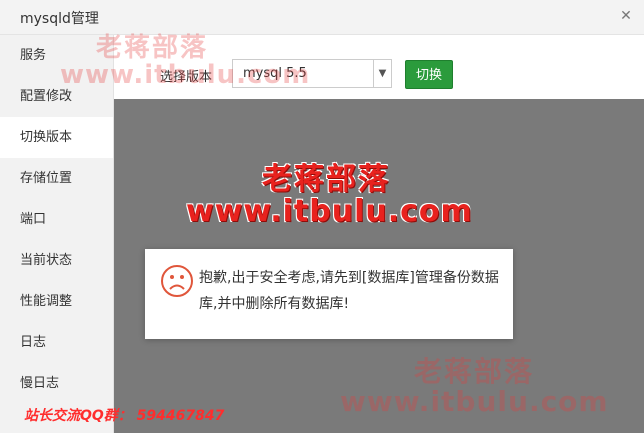 This screenshot has height=433, width=644. I want to click on switch-button: 切换, so click(429, 74).